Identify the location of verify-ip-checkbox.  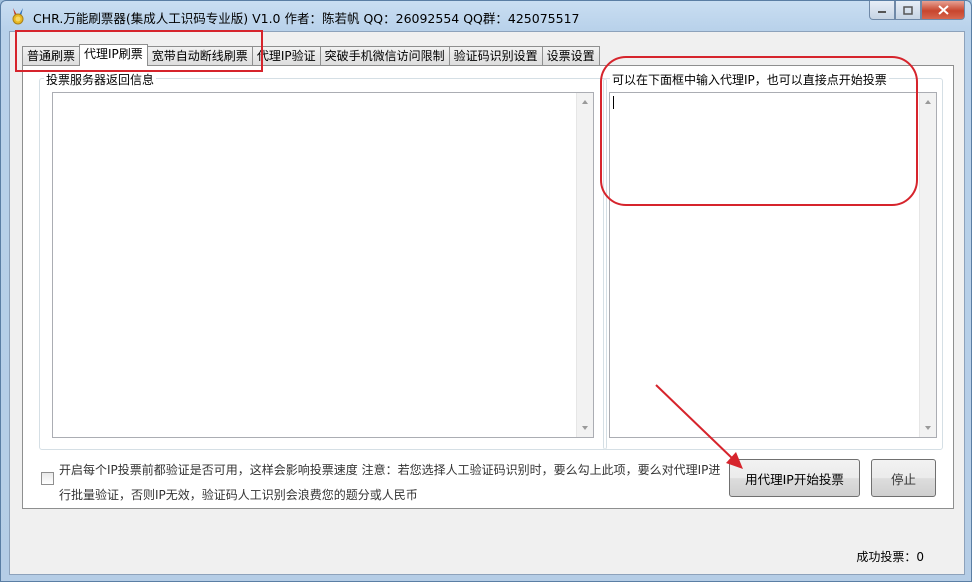
(47, 478).